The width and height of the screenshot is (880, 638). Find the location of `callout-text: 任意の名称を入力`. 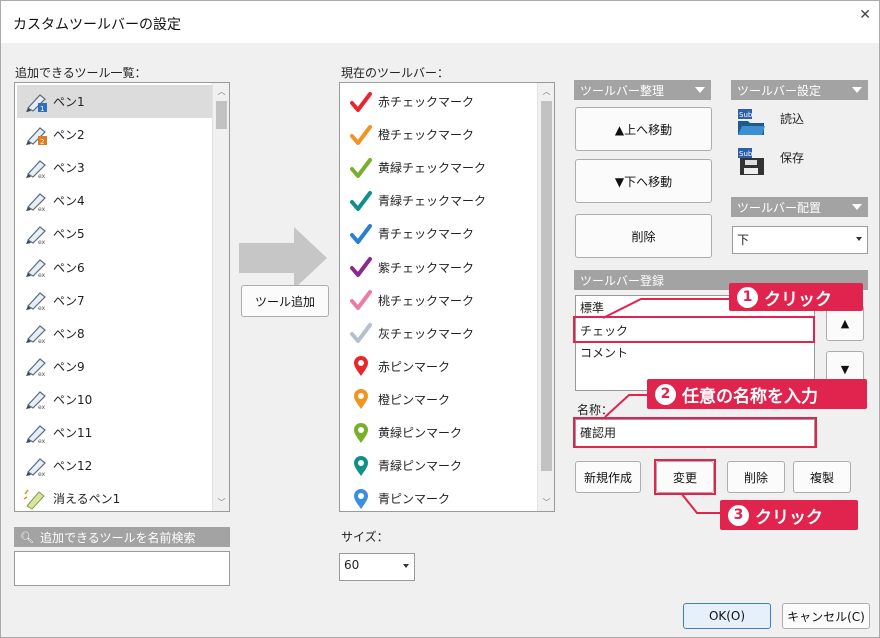

callout-text: 任意の名称を入力 is located at coordinates (750, 396).